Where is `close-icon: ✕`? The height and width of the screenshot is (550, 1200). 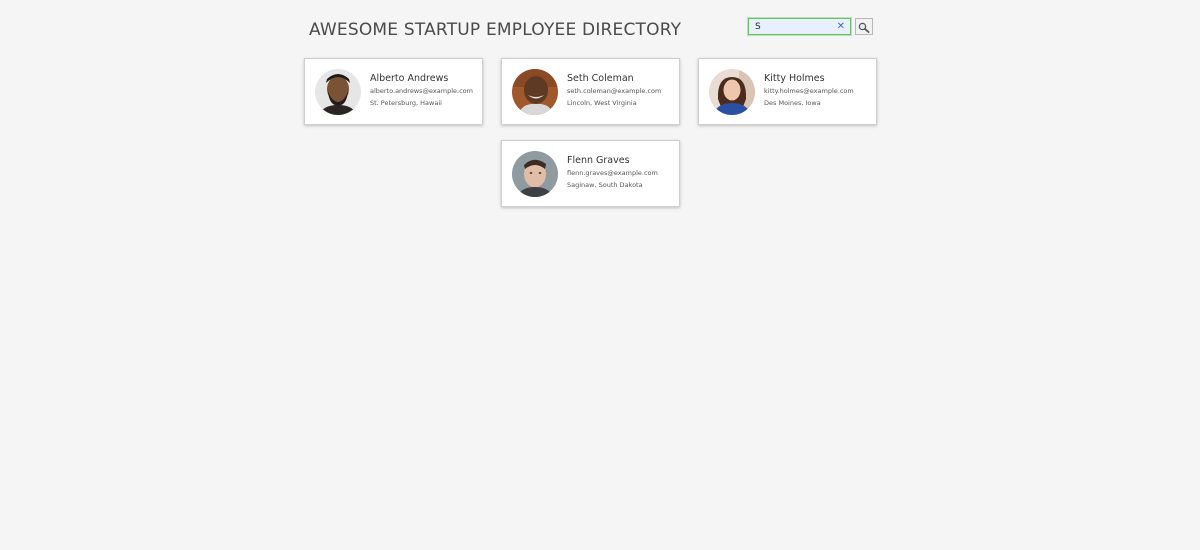
close-icon: ✕ is located at coordinates (841, 26).